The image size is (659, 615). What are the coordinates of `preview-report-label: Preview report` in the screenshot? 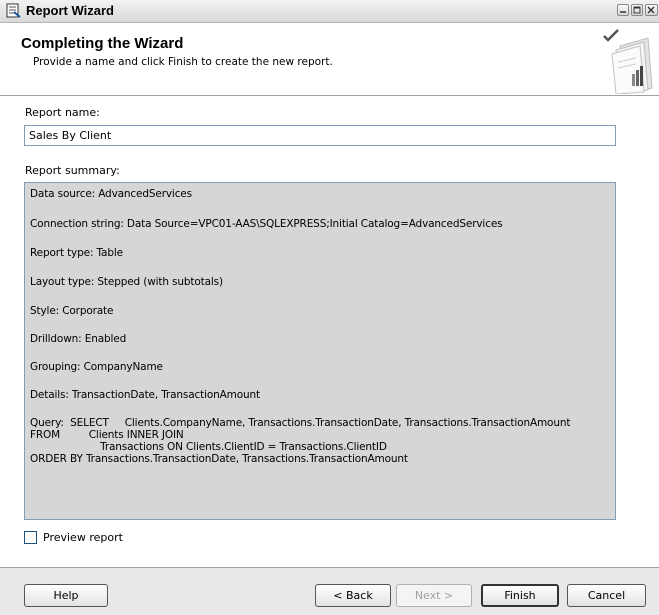 It's located at (83, 537).